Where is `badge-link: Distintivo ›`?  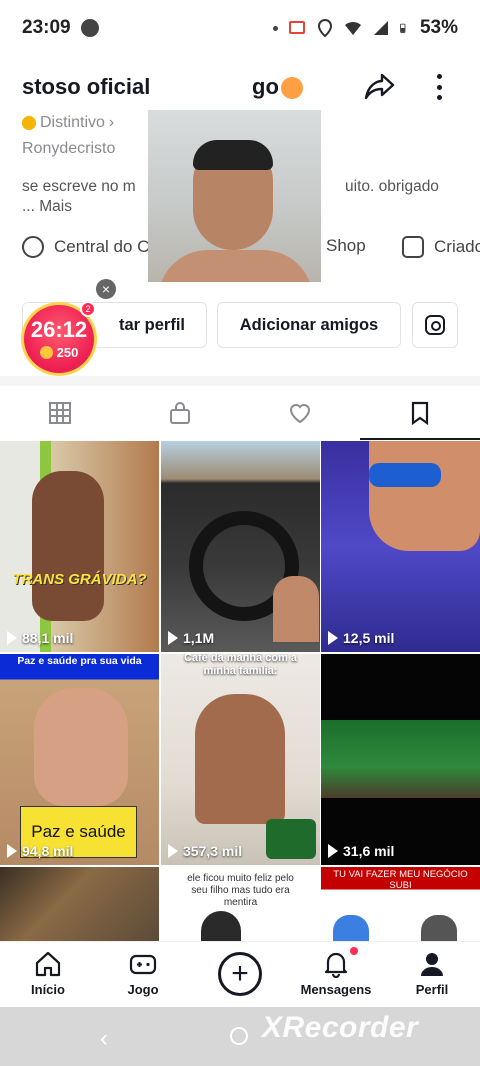 badge-link: Distintivo › is located at coordinates (68, 123).